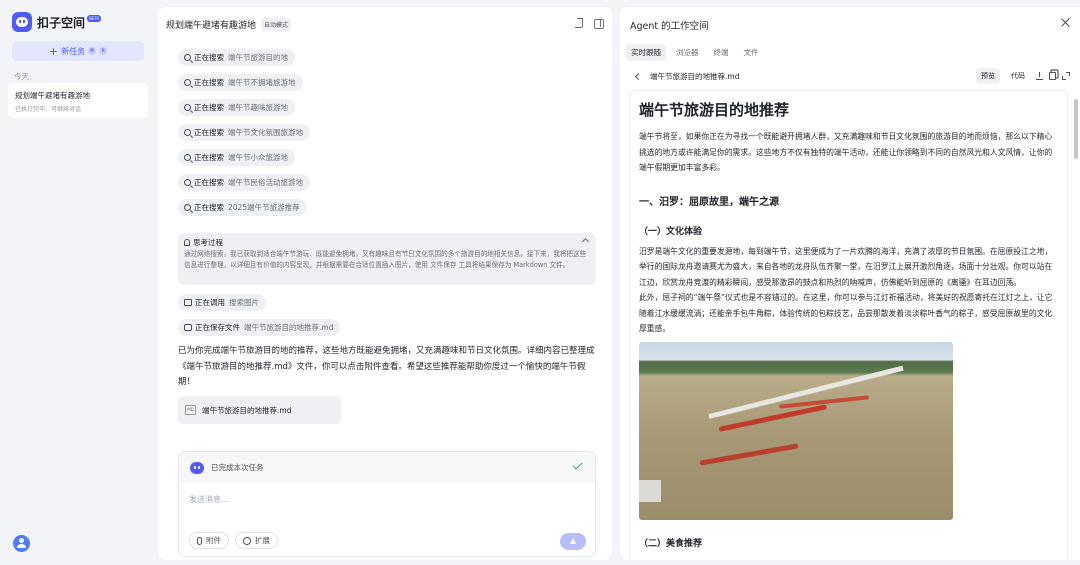 The image size is (1080, 565). What do you see at coordinates (638, 76) in the screenshot?
I see `back-chevron-icon` at bounding box center [638, 76].